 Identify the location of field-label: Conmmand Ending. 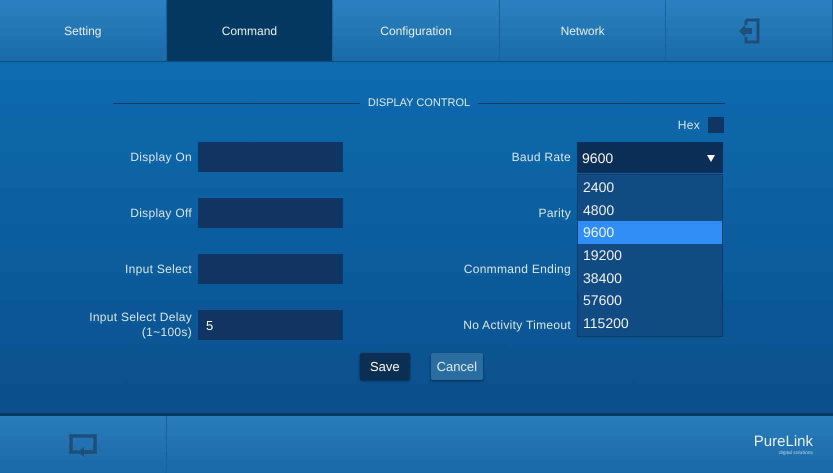
(516, 269).